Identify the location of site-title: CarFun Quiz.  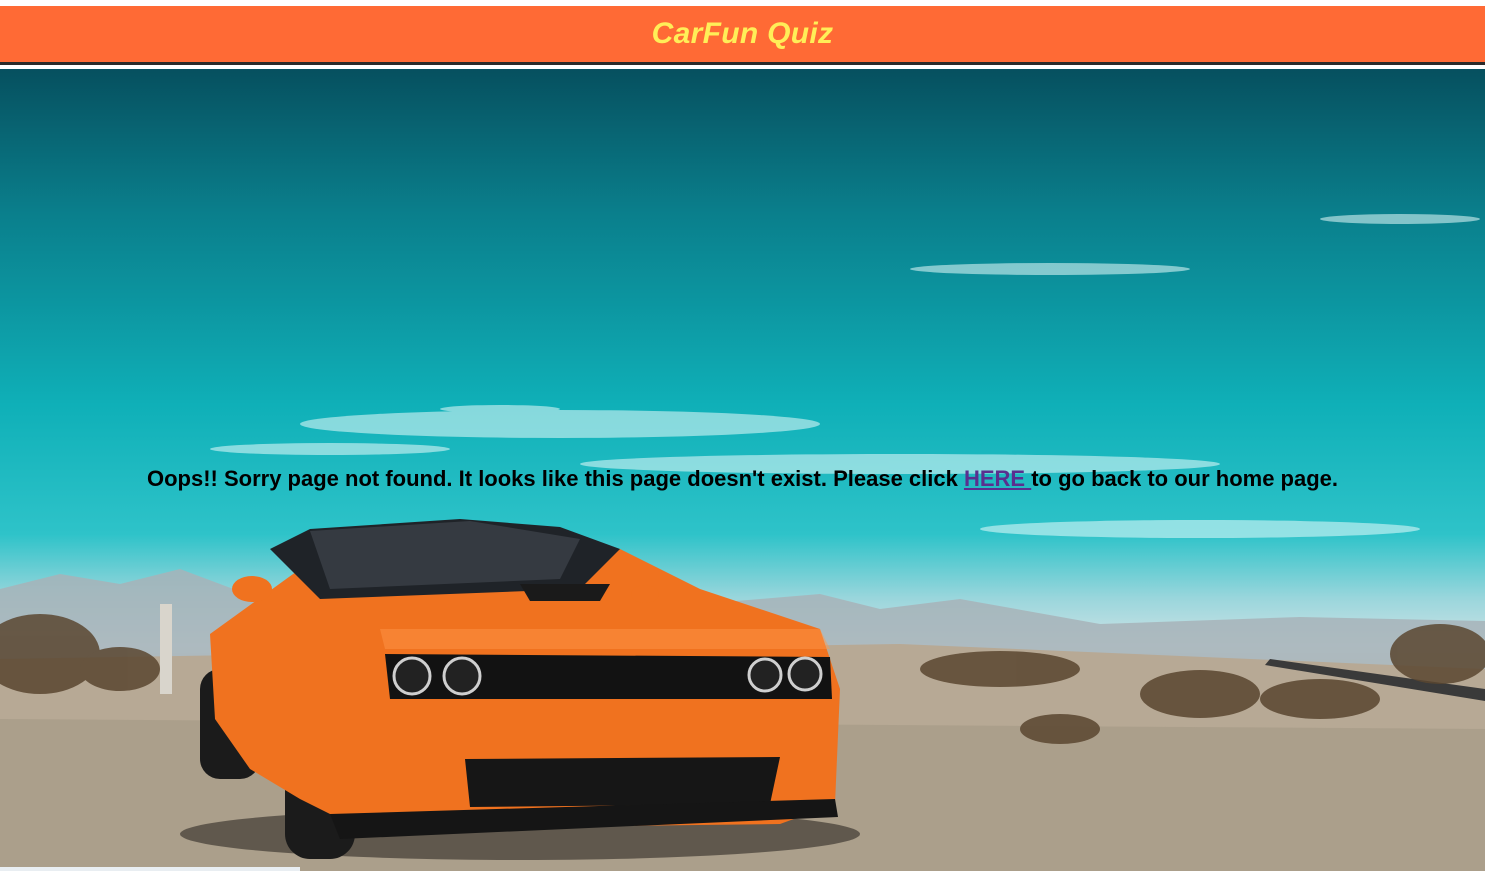
(742, 33).